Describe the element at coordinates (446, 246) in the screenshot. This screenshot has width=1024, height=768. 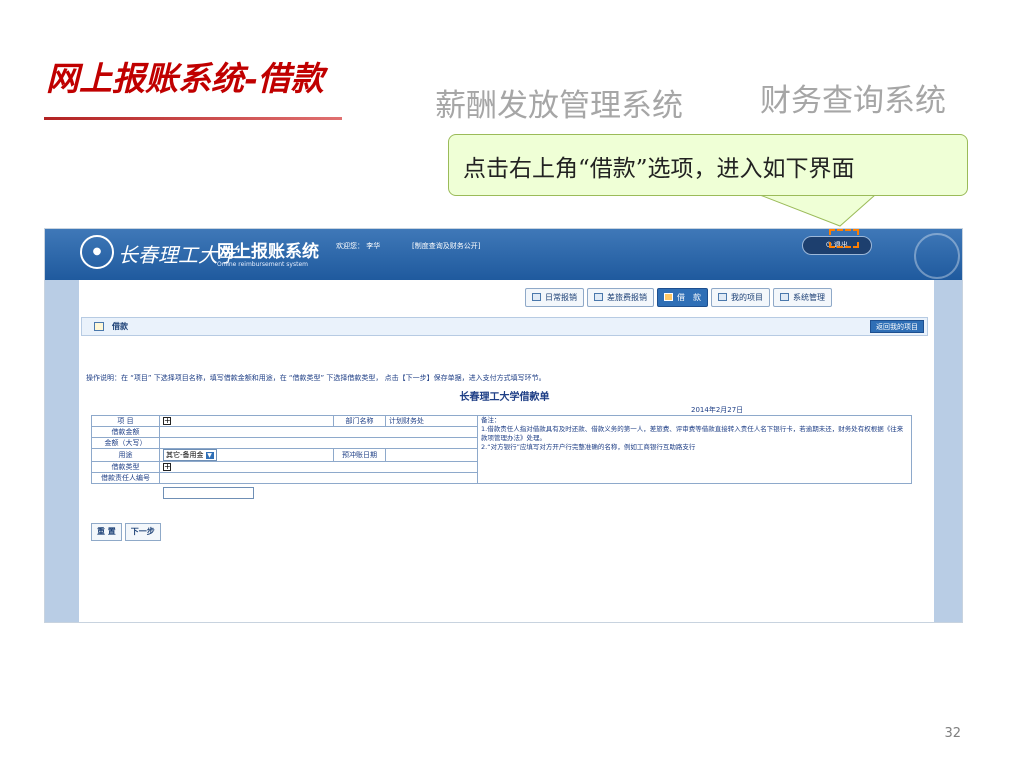
I see `policy-link: [制度查询及财务公开]` at that location.